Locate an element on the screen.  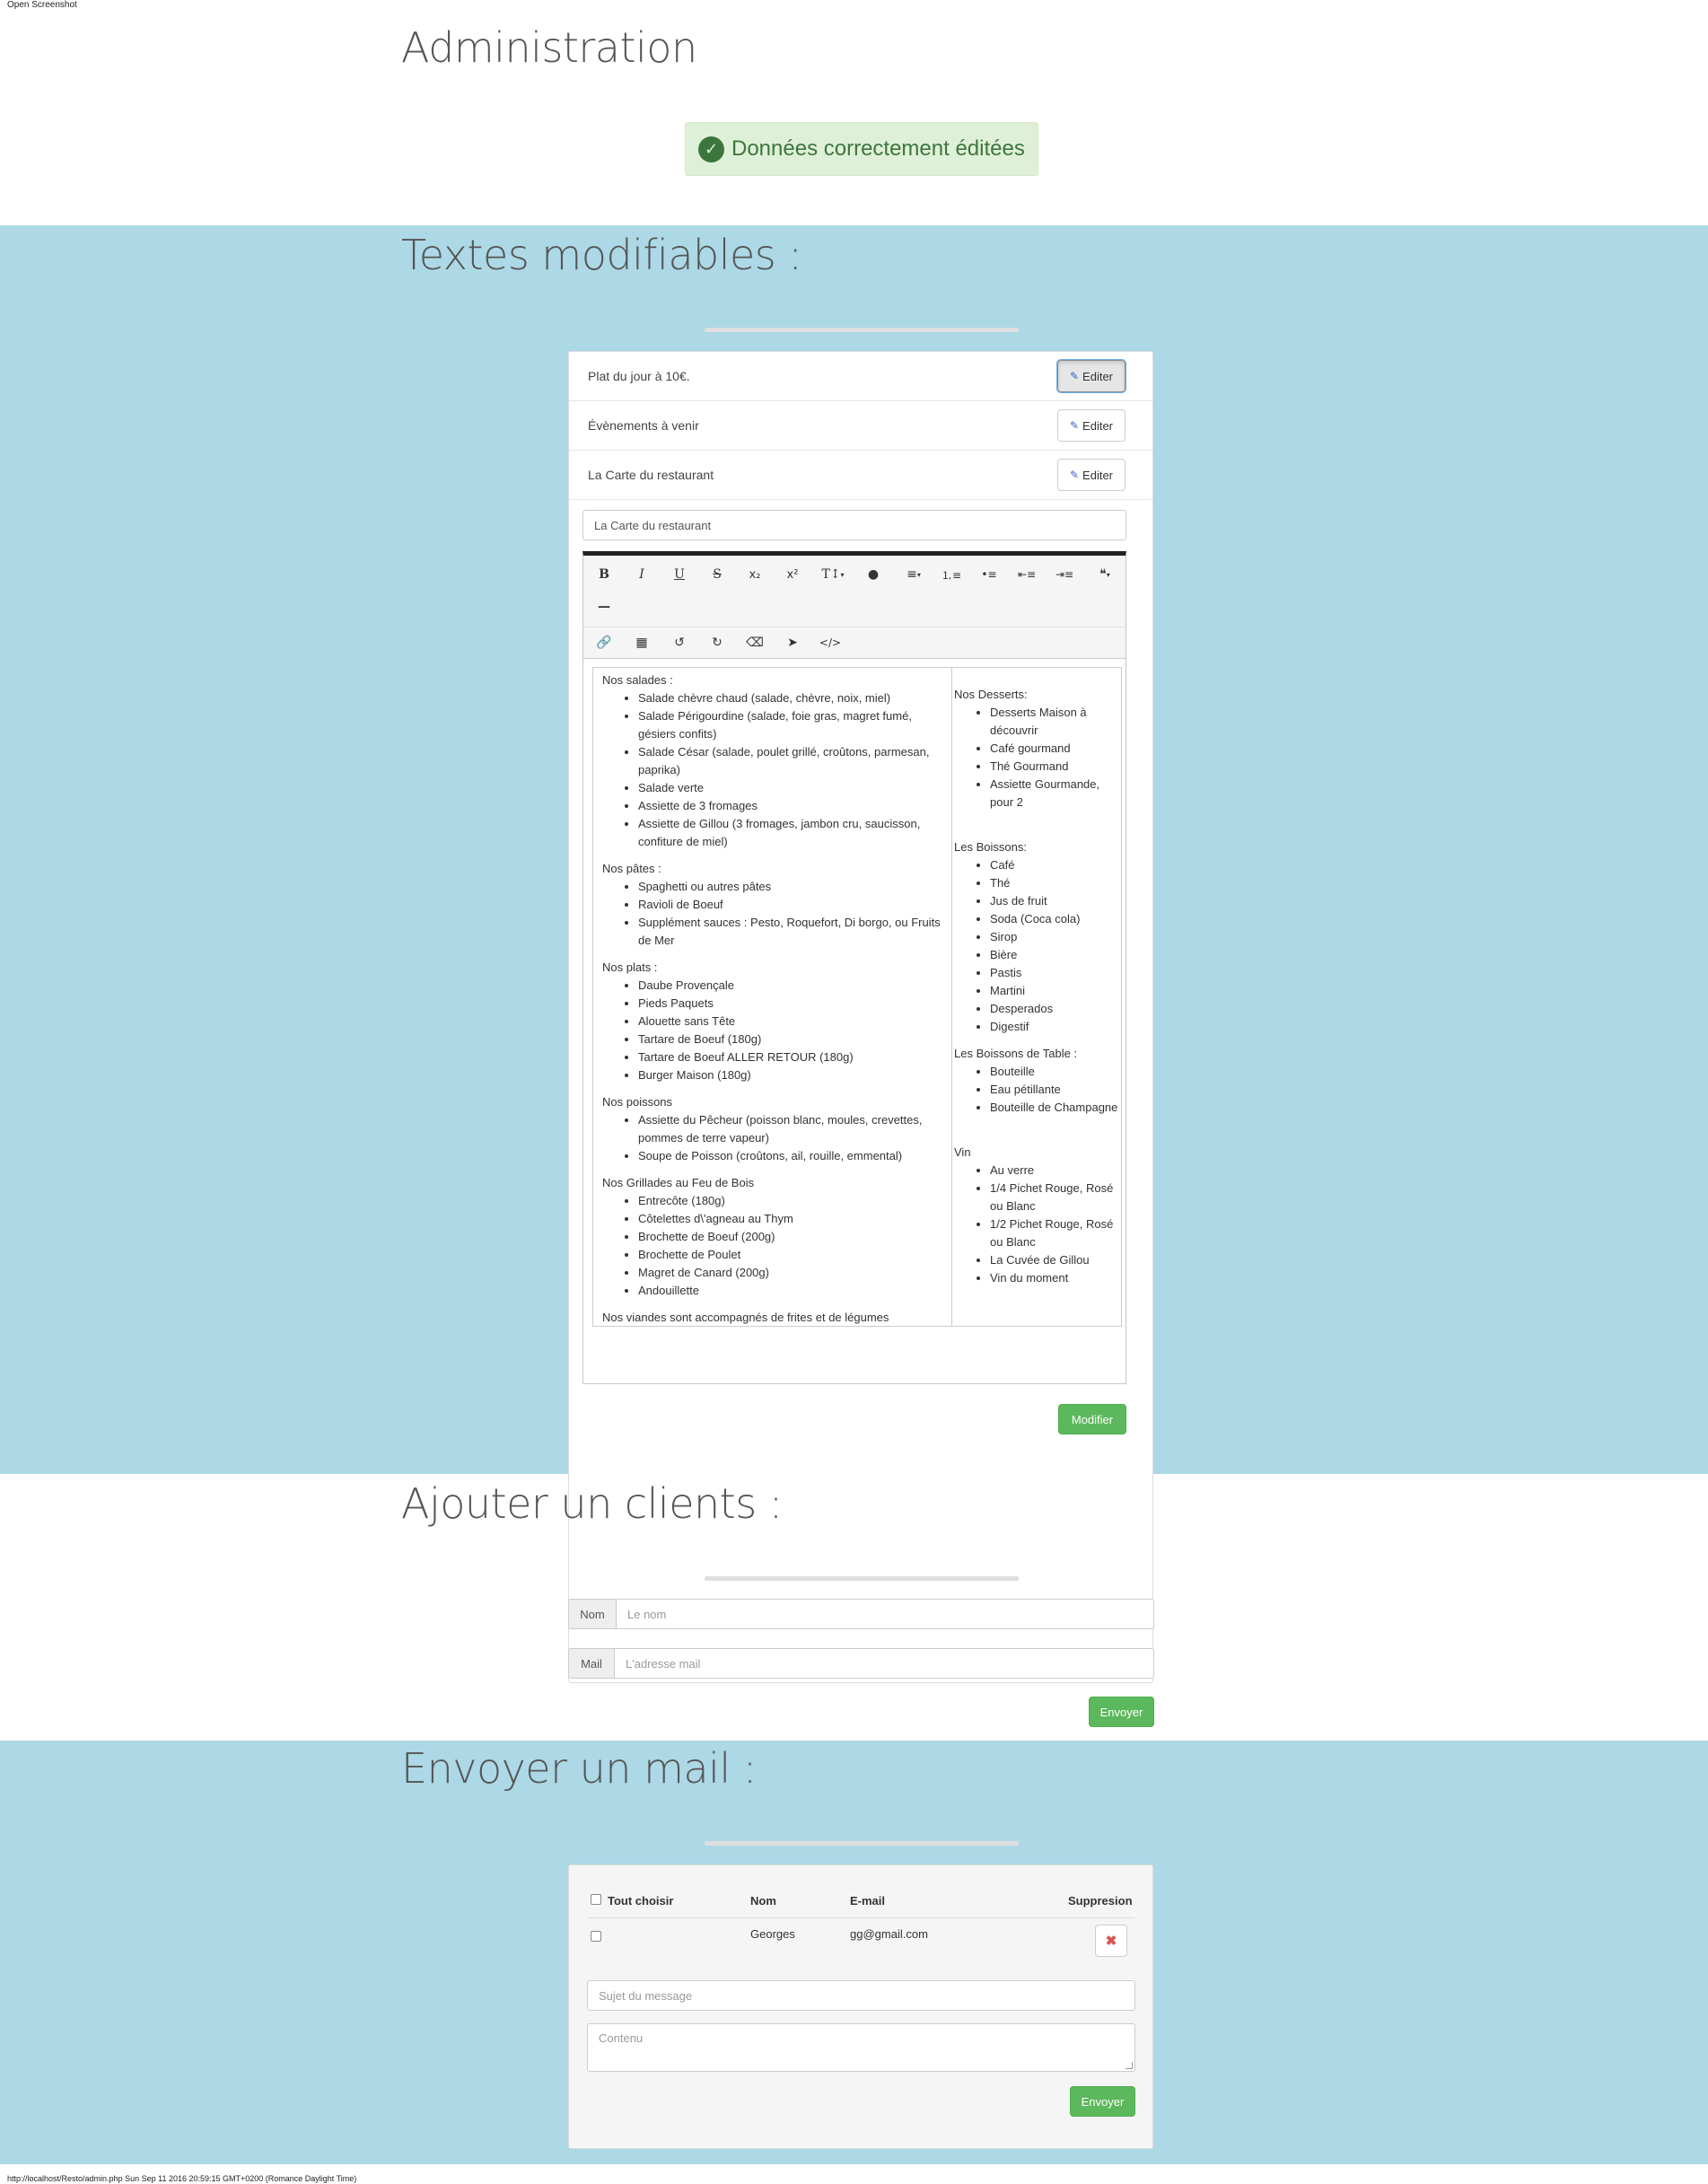
edit-plat-du-jour-button: ✎ Editer is located at coordinates (1091, 376).